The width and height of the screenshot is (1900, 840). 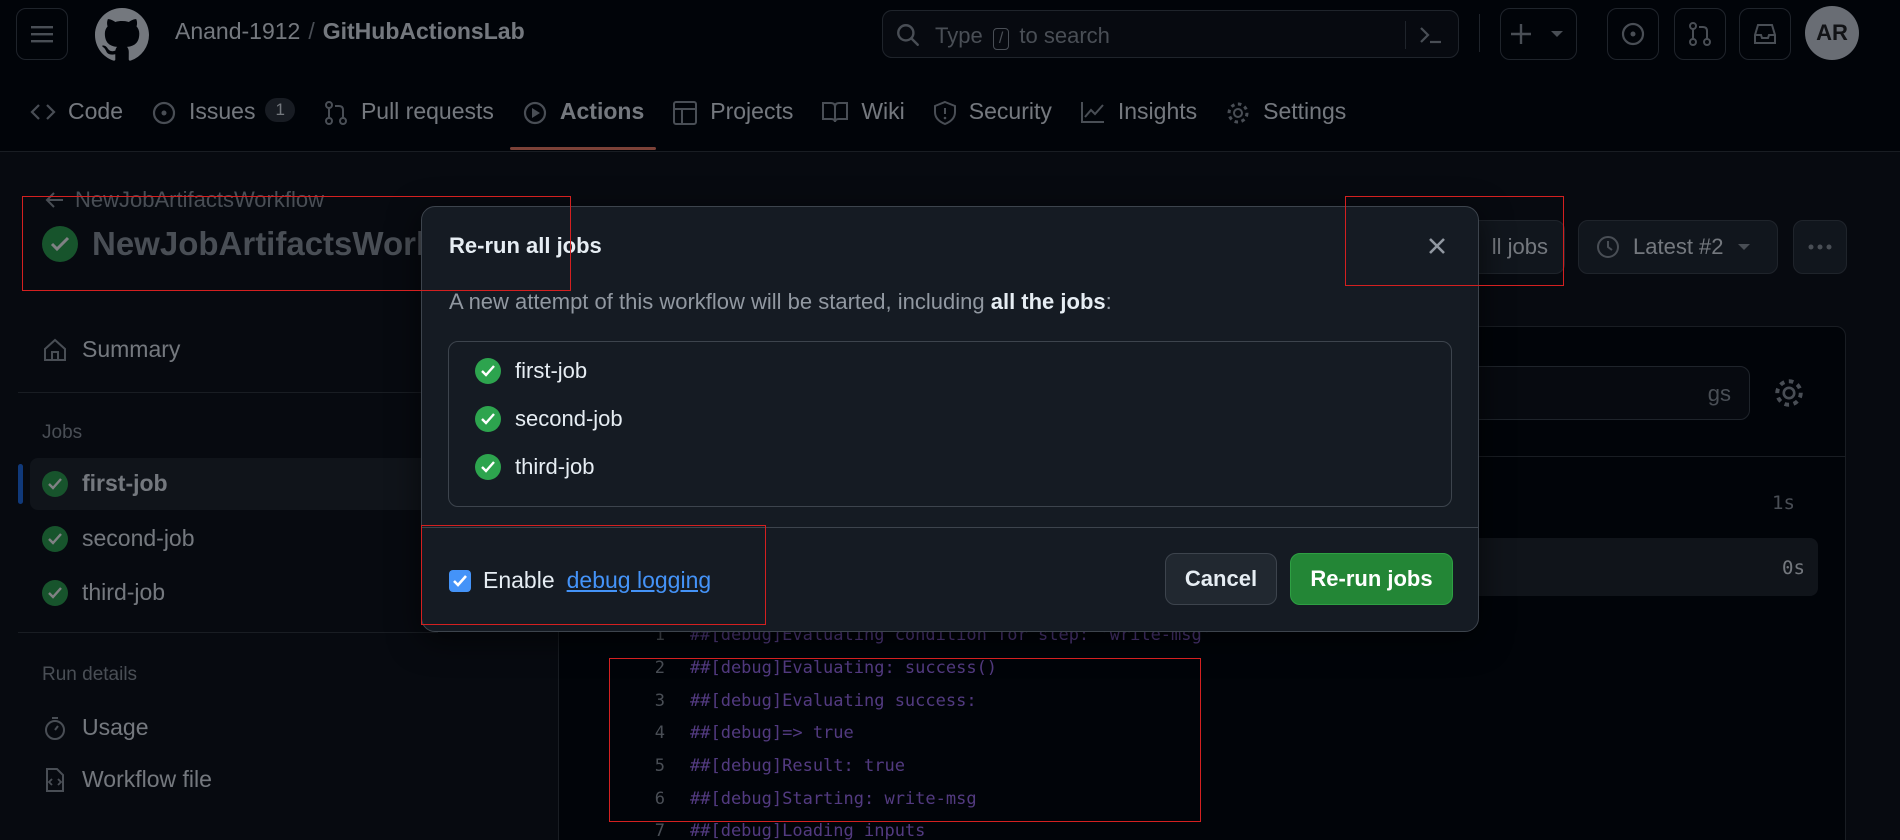 I want to click on job-list-item: third-job, so click(x=534, y=467).